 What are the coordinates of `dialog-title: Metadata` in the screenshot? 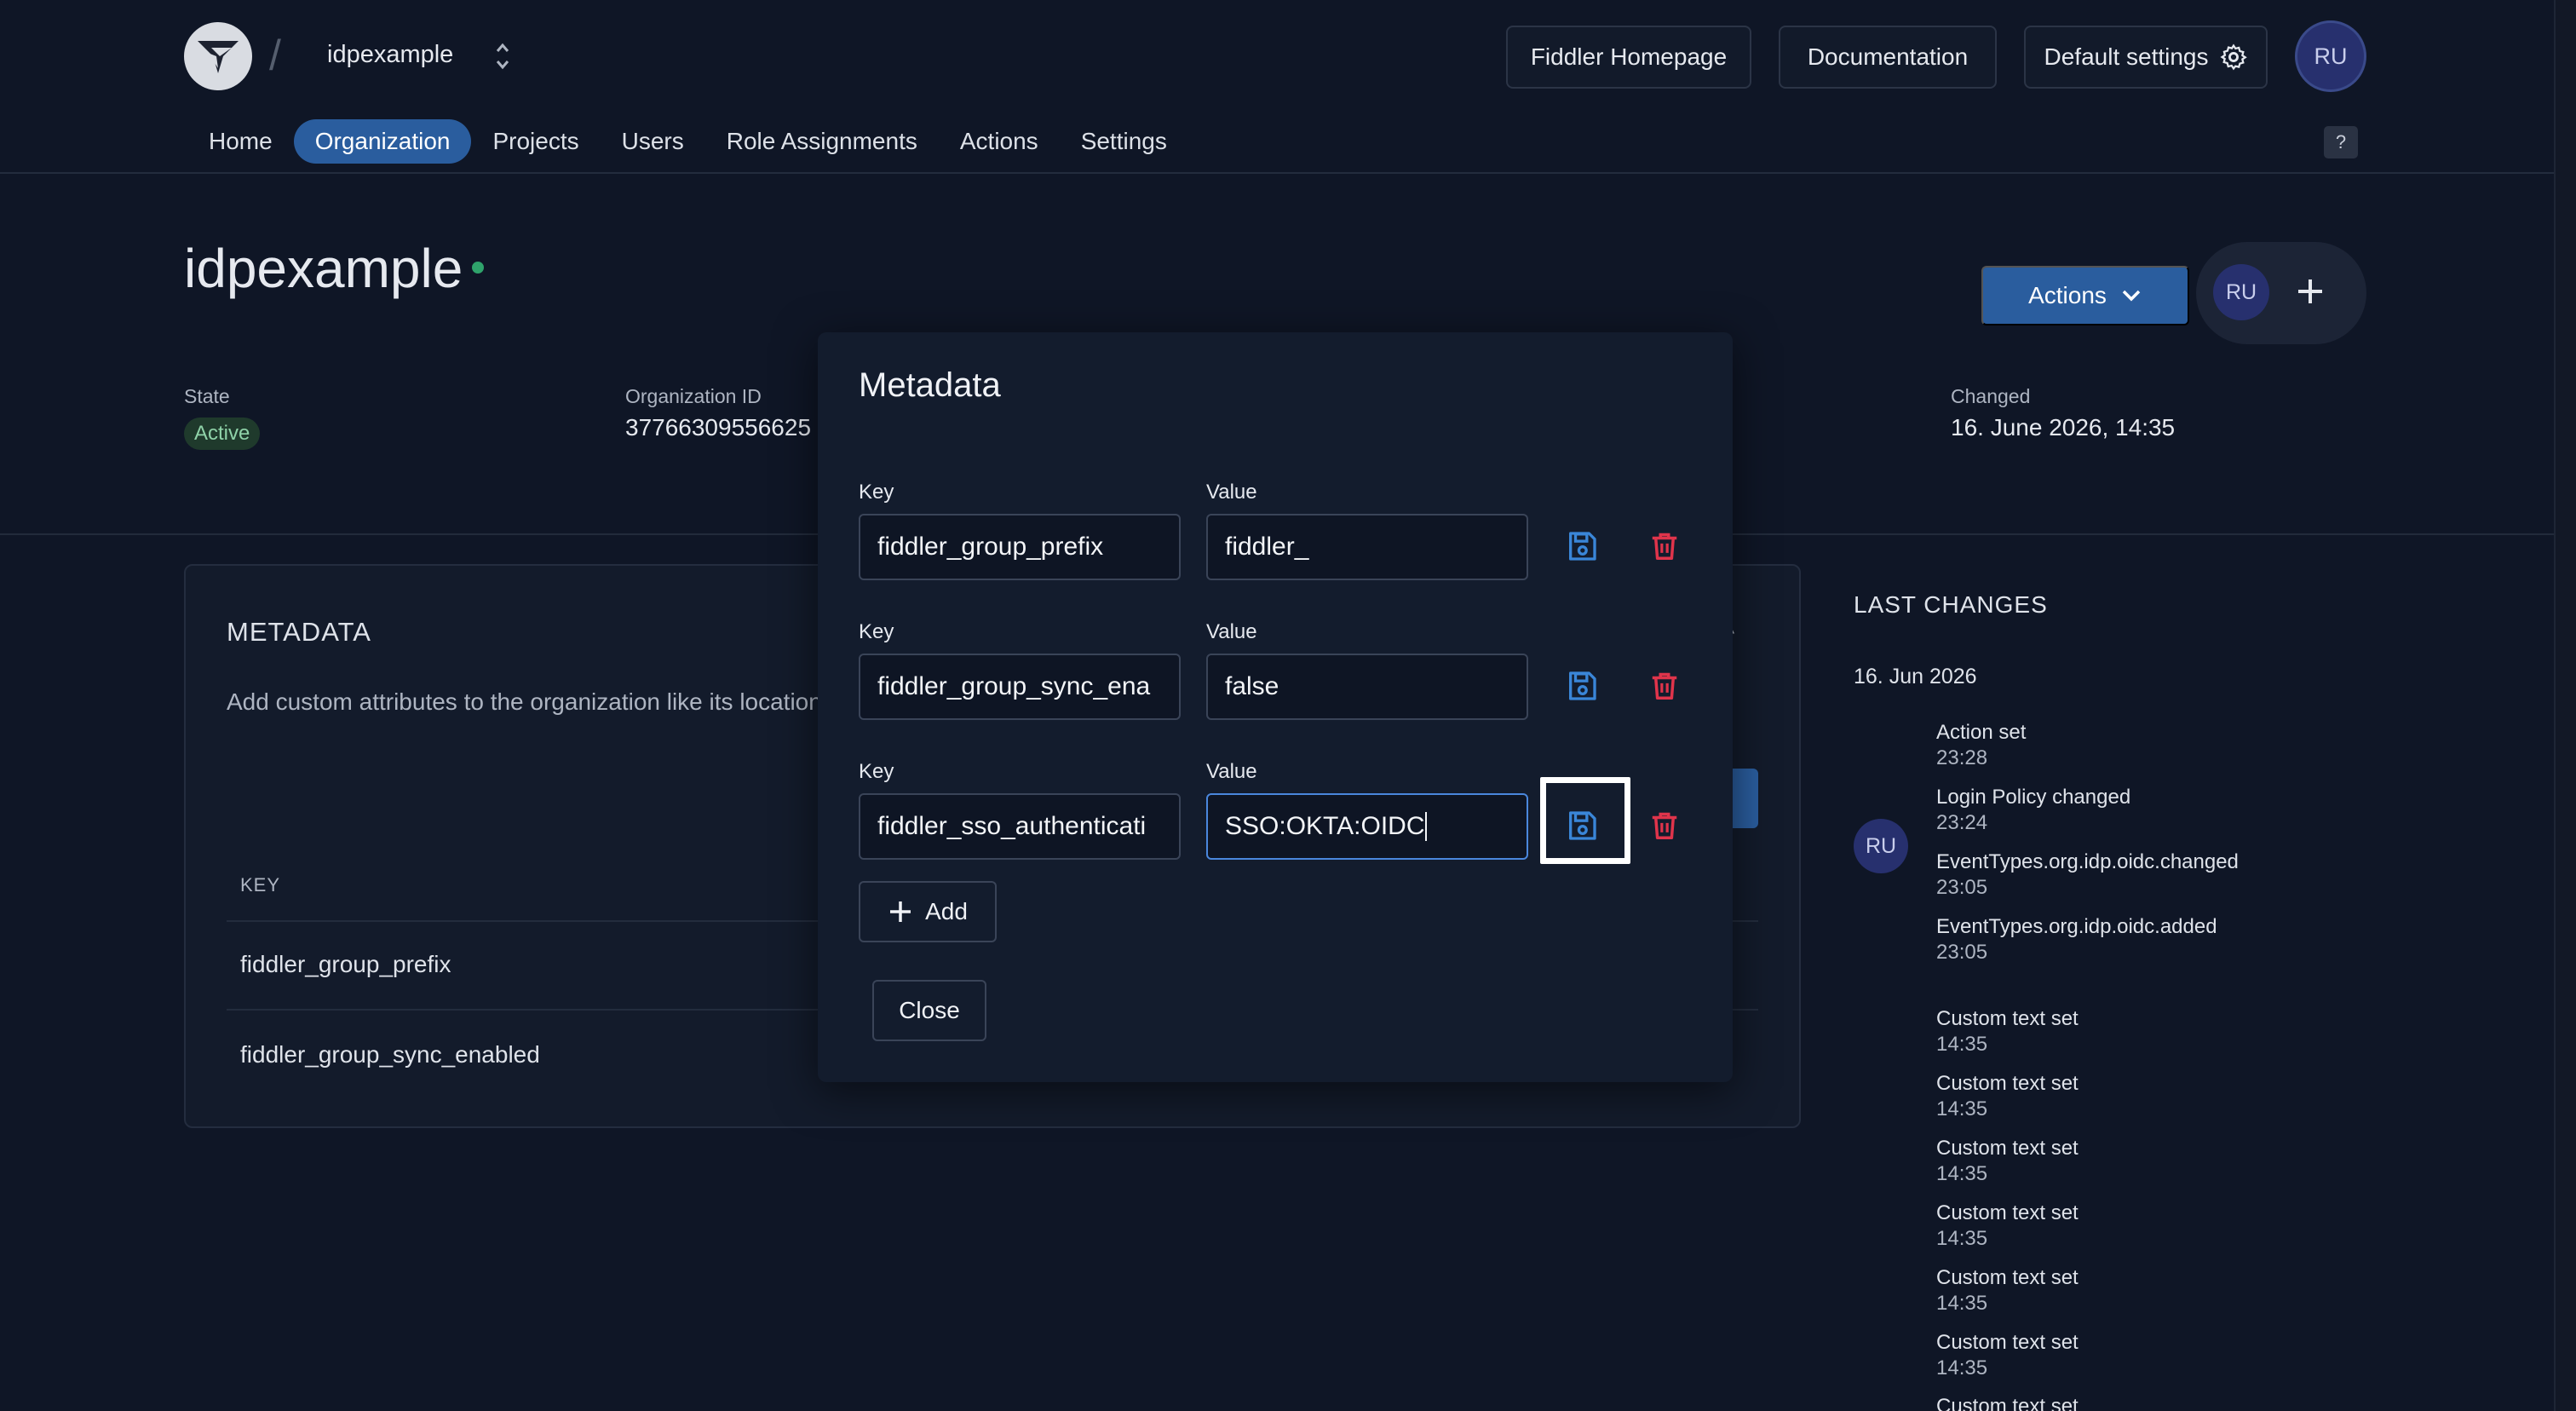 It's located at (930, 385).